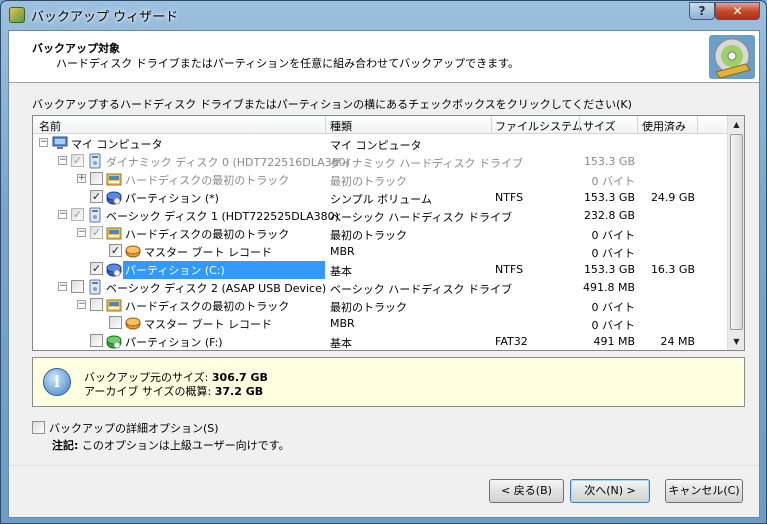  Describe the element at coordinates (677, 341) in the screenshot. I see `row-used: 24 MB` at that location.